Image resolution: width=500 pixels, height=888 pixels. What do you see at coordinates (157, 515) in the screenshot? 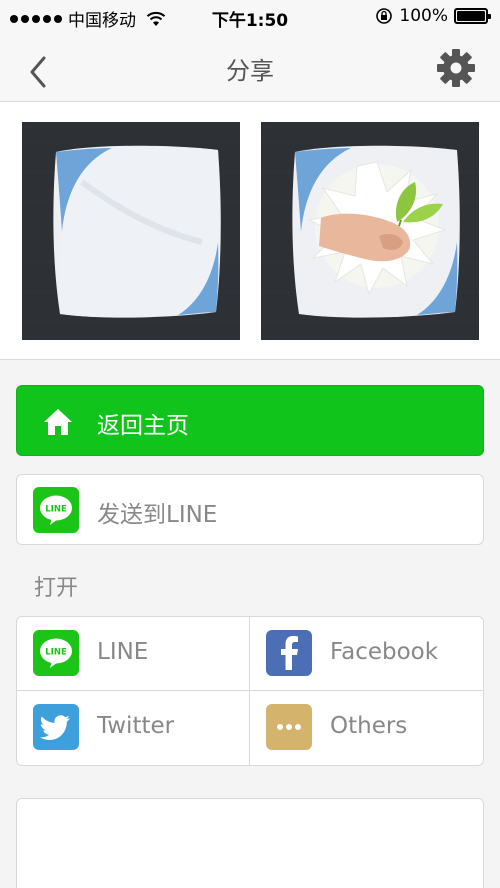
I see `send-to-line-label: 发送到LINE` at bounding box center [157, 515].